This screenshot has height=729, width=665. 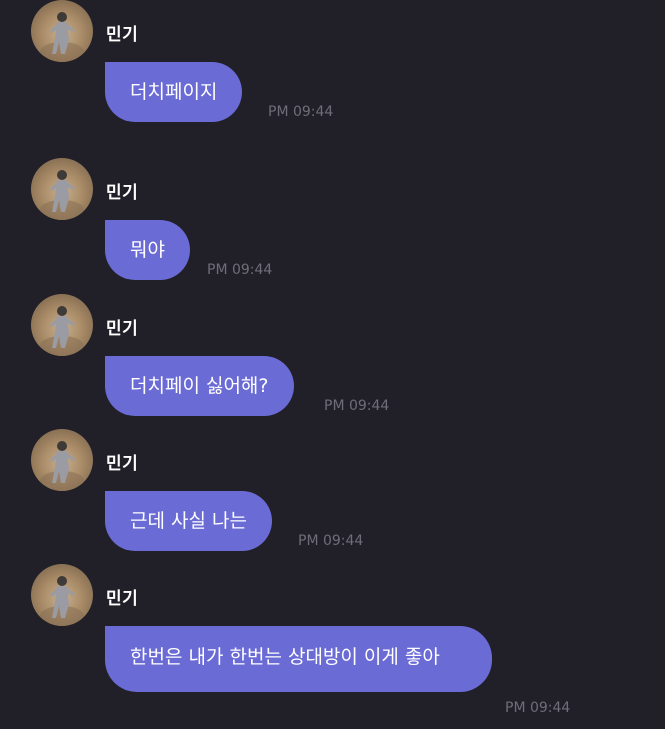 I want to click on message-bubble: 뭐야, so click(x=147, y=250).